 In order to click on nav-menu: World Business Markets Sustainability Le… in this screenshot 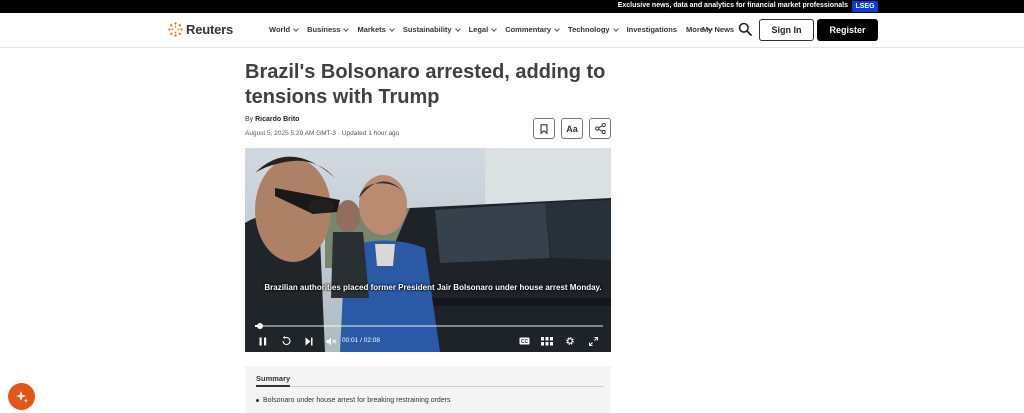, I will do `click(491, 29)`.